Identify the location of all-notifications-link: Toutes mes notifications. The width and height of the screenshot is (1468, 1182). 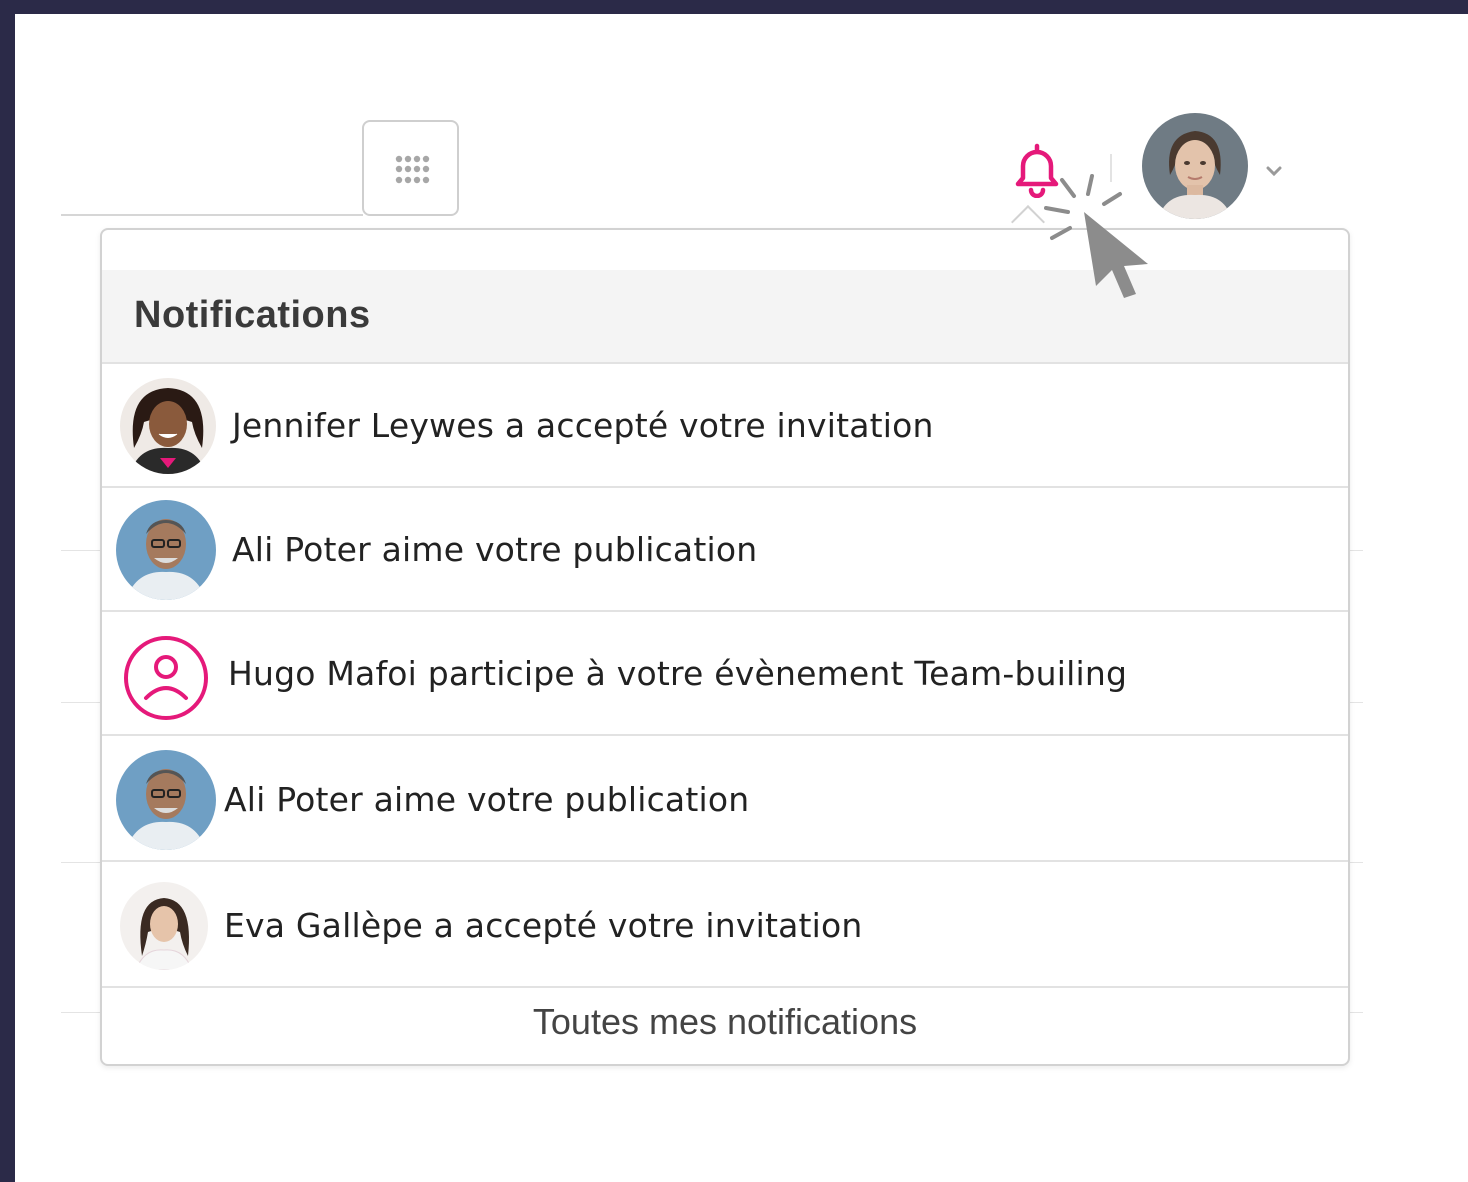
(725, 1028).